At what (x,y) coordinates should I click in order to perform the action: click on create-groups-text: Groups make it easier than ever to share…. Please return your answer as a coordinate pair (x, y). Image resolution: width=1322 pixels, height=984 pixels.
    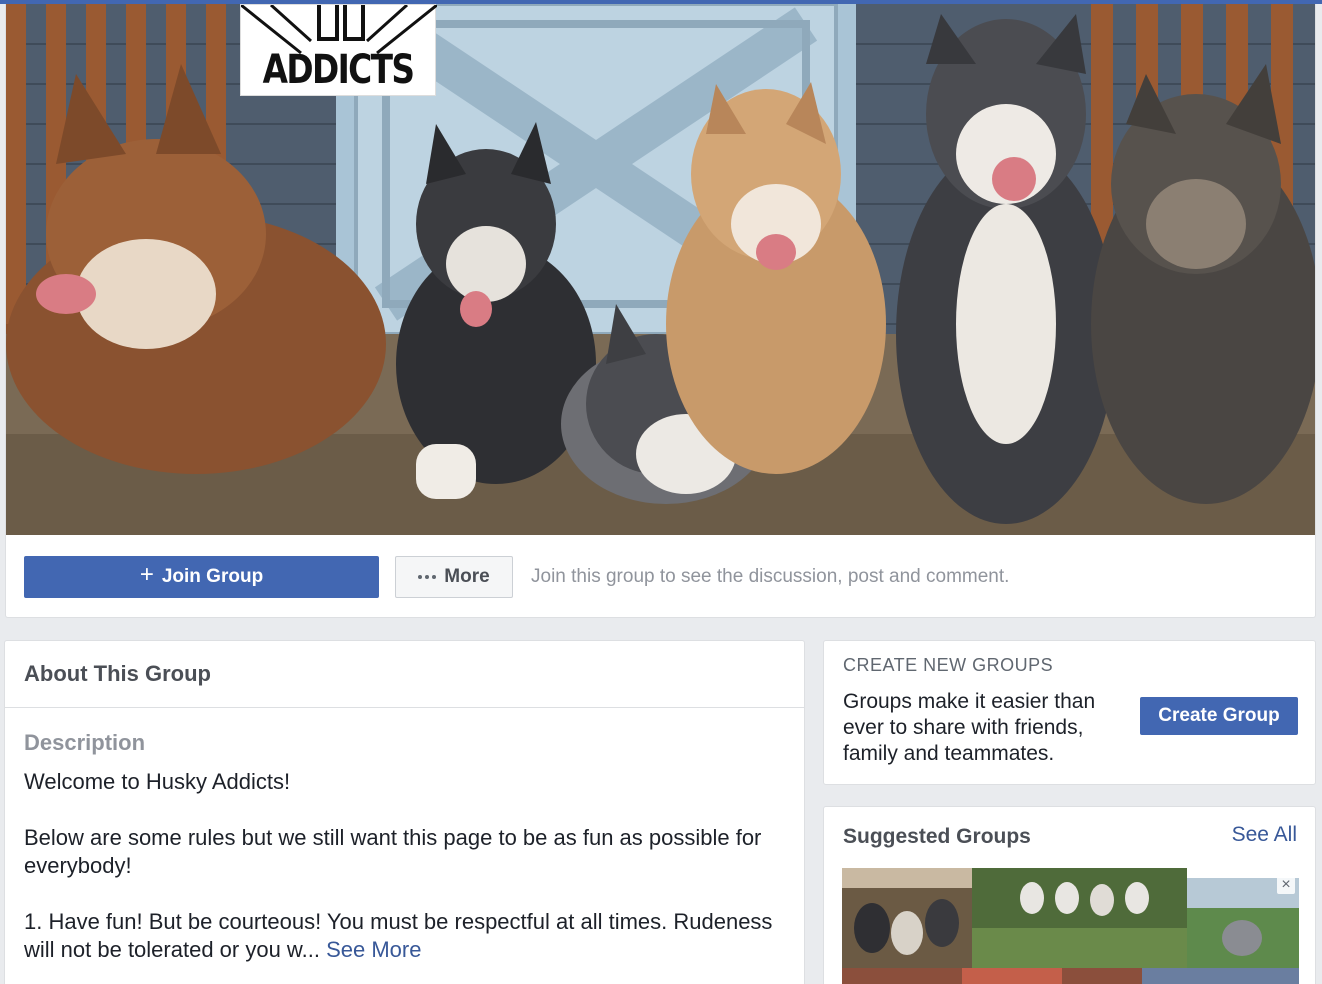
    Looking at the image, I should click on (969, 727).